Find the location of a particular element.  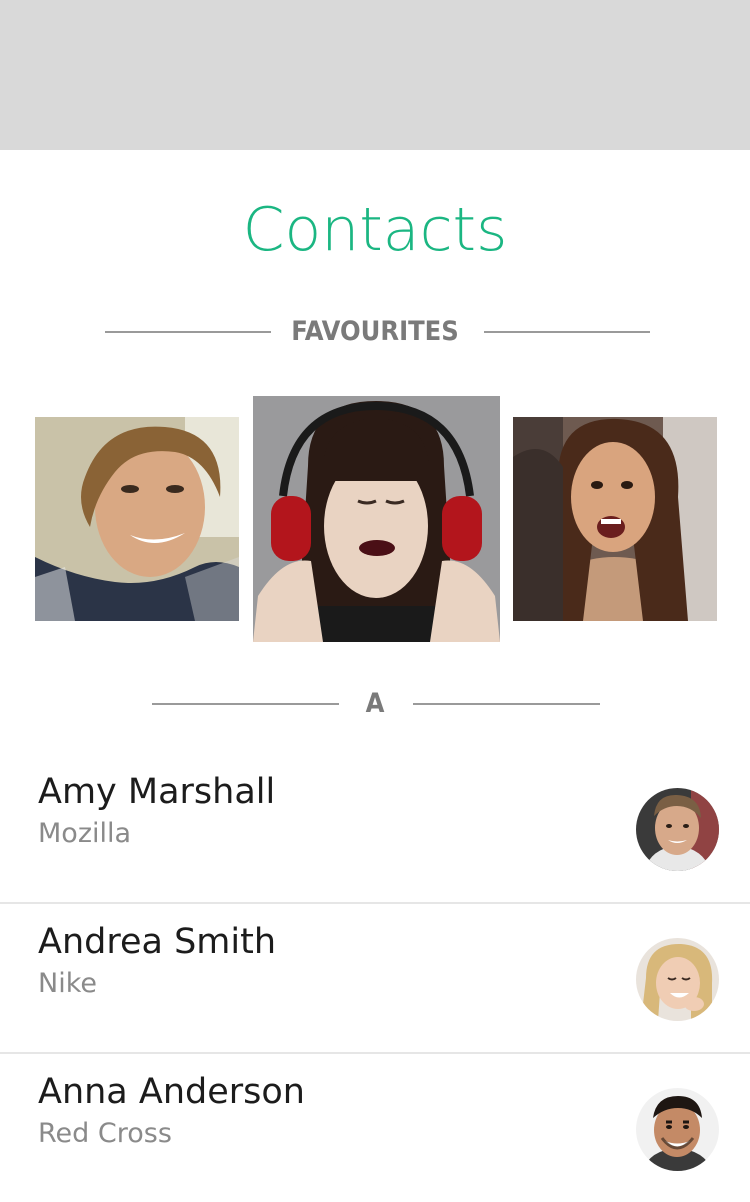

favourites-header: FAVOURITES is located at coordinates (375, 332).